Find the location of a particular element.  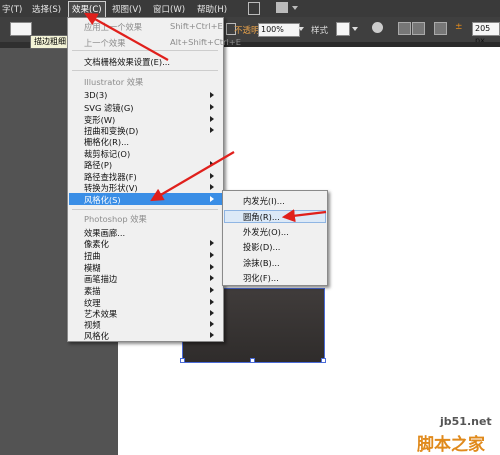

menu-item-sketch: 素描 is located at coordinates (92, 291).